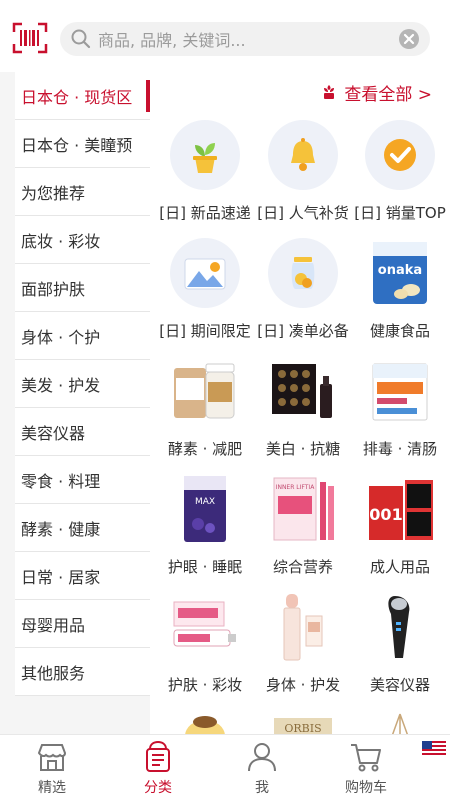 This screenshot has height=800, width=450. I want to click on search-icon, so click(81, 39).